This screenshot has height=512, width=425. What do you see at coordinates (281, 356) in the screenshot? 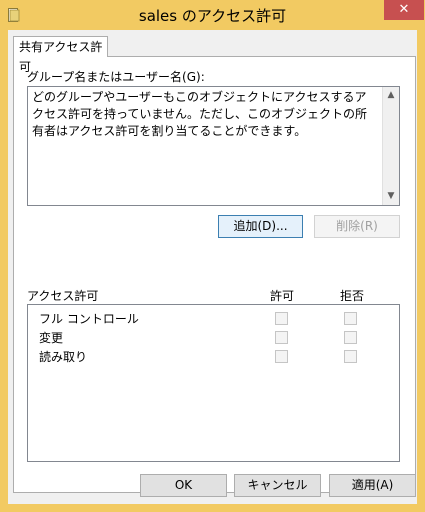
I see `allow-checkbox-read` at bounding box center [281, 356].